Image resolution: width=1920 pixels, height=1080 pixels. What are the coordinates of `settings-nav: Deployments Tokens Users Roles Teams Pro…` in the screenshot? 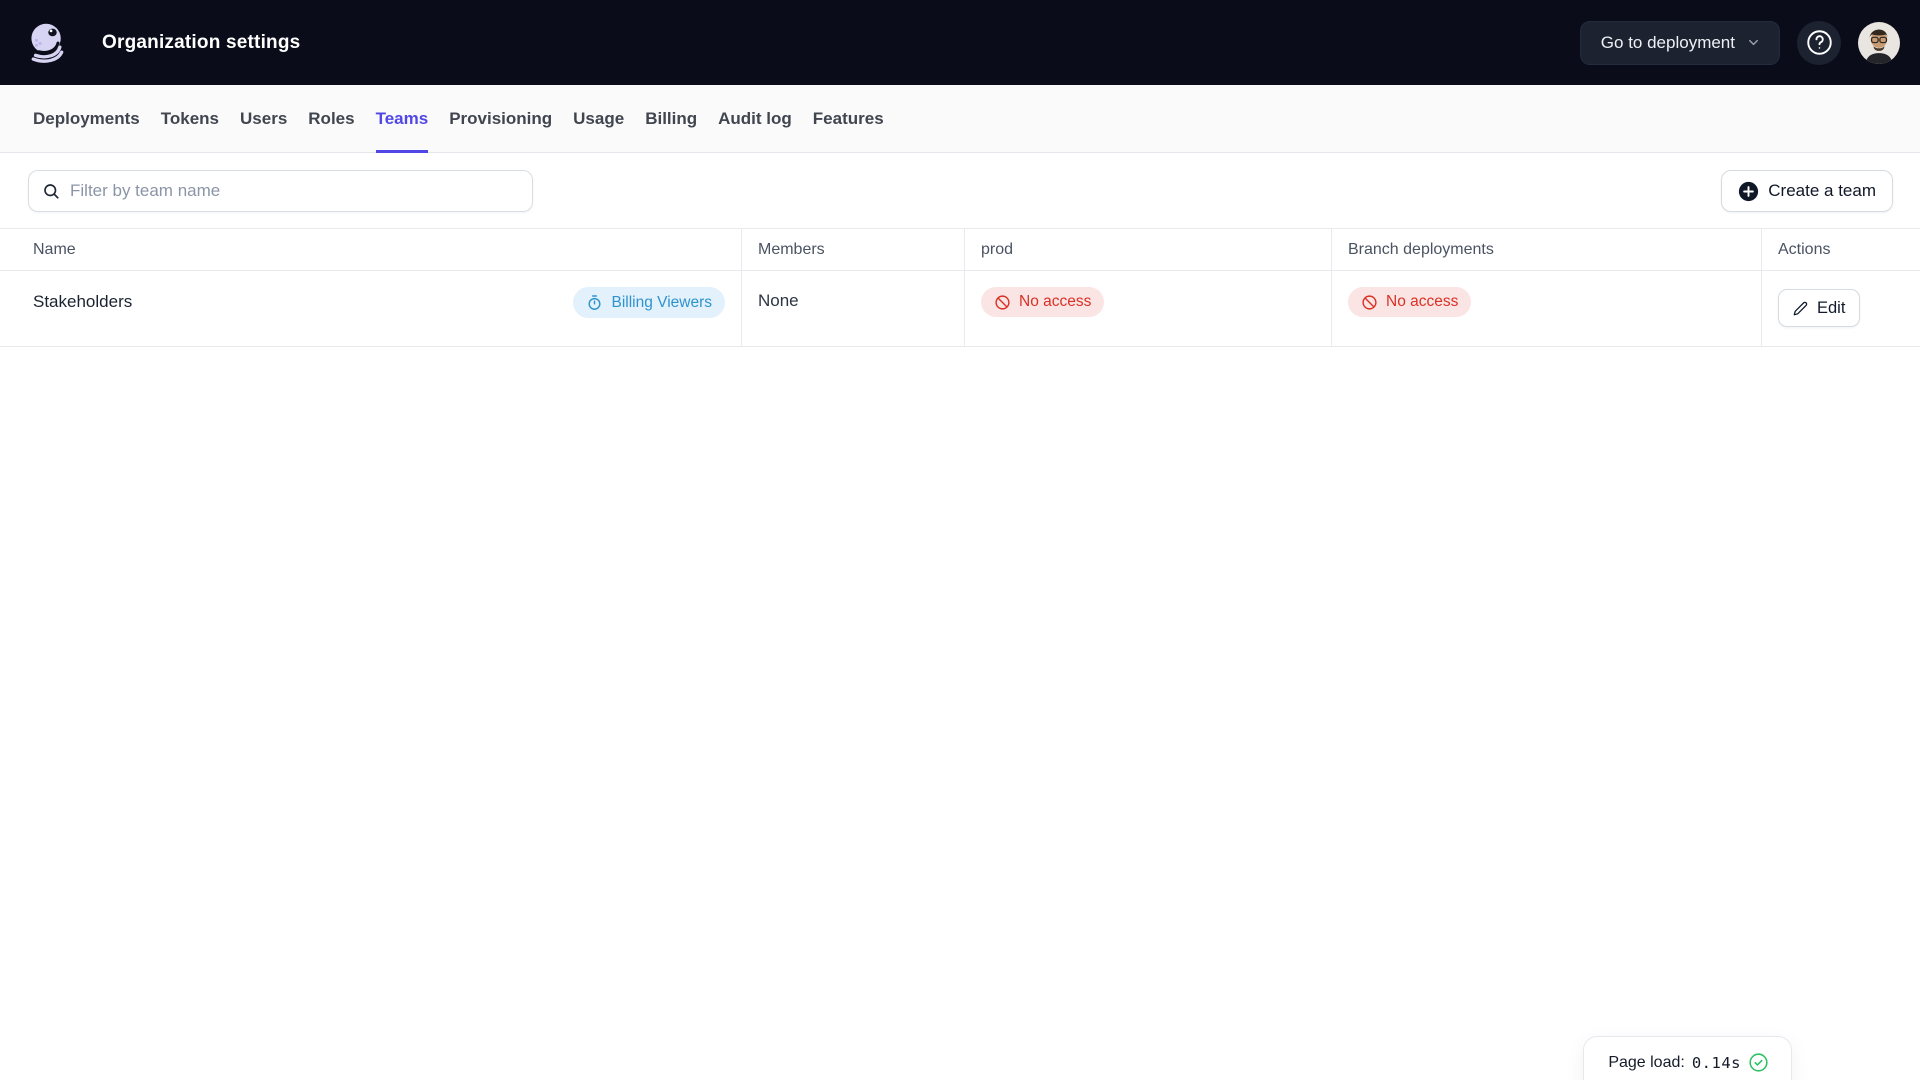 It's located at (960, 119).